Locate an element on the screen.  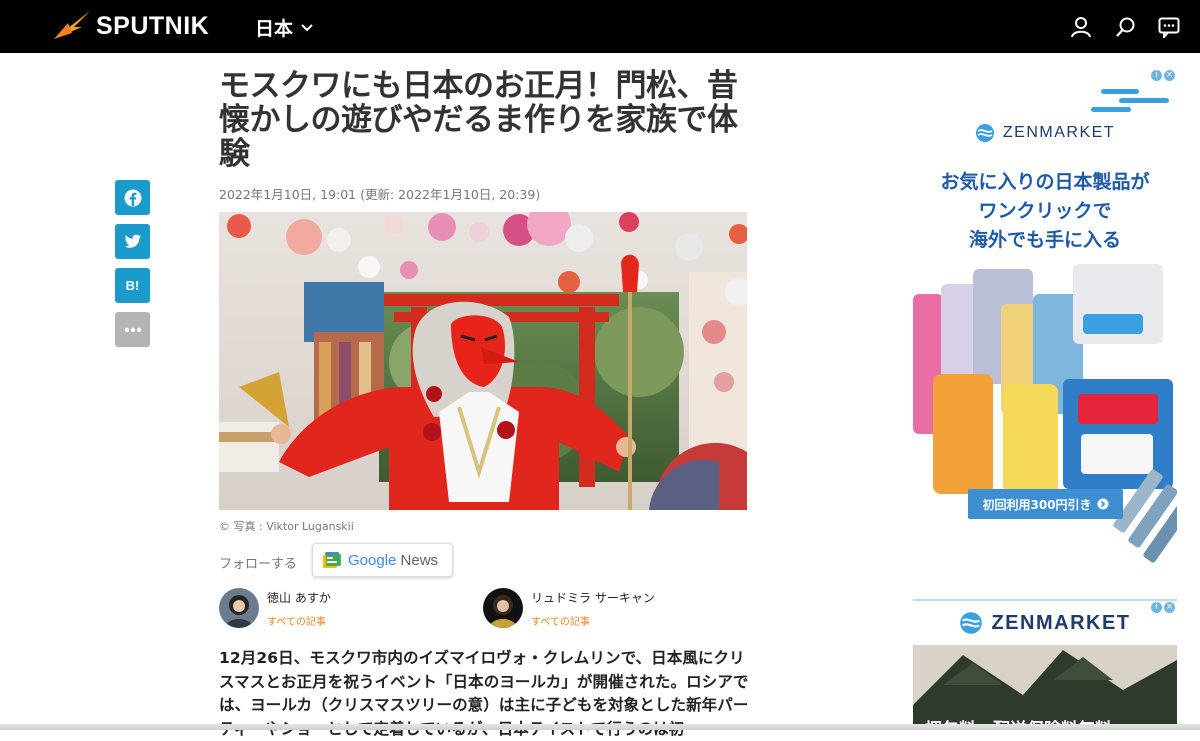
search-icon is located at coordinates (1126, 27).